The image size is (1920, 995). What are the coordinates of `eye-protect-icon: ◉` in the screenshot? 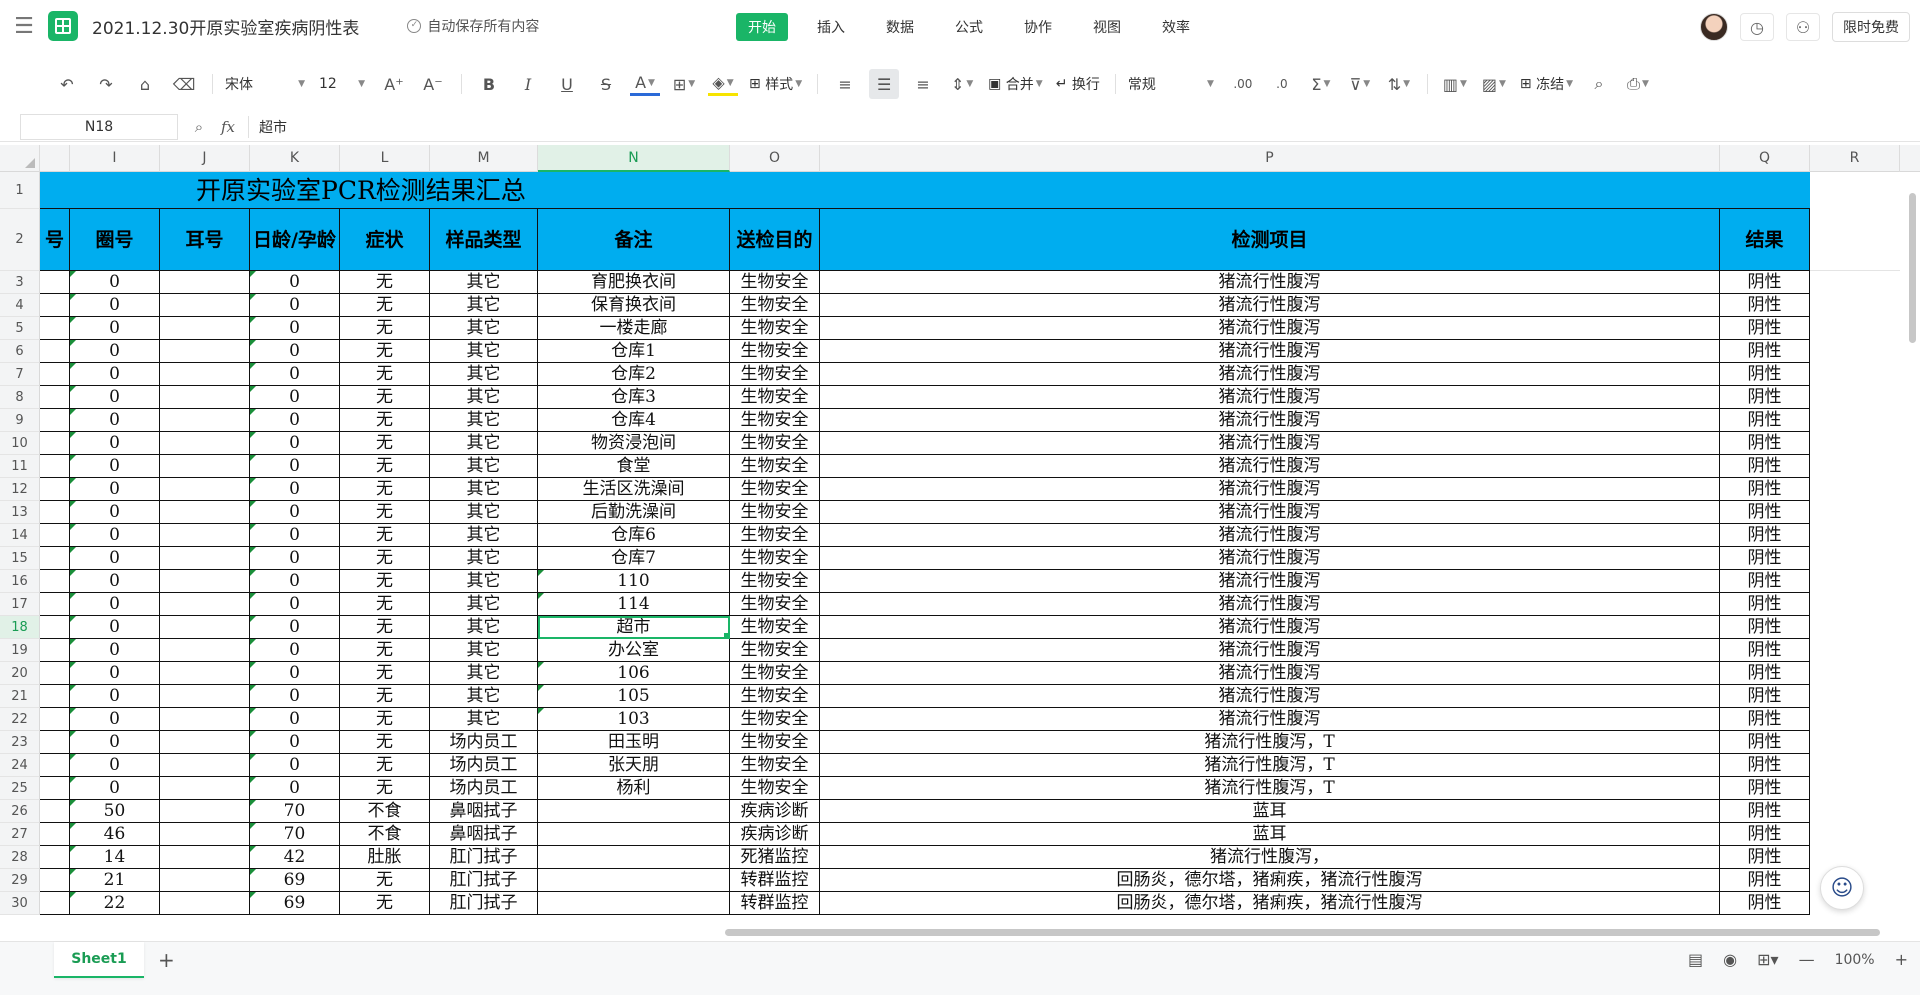 It's located at (1730, 959).